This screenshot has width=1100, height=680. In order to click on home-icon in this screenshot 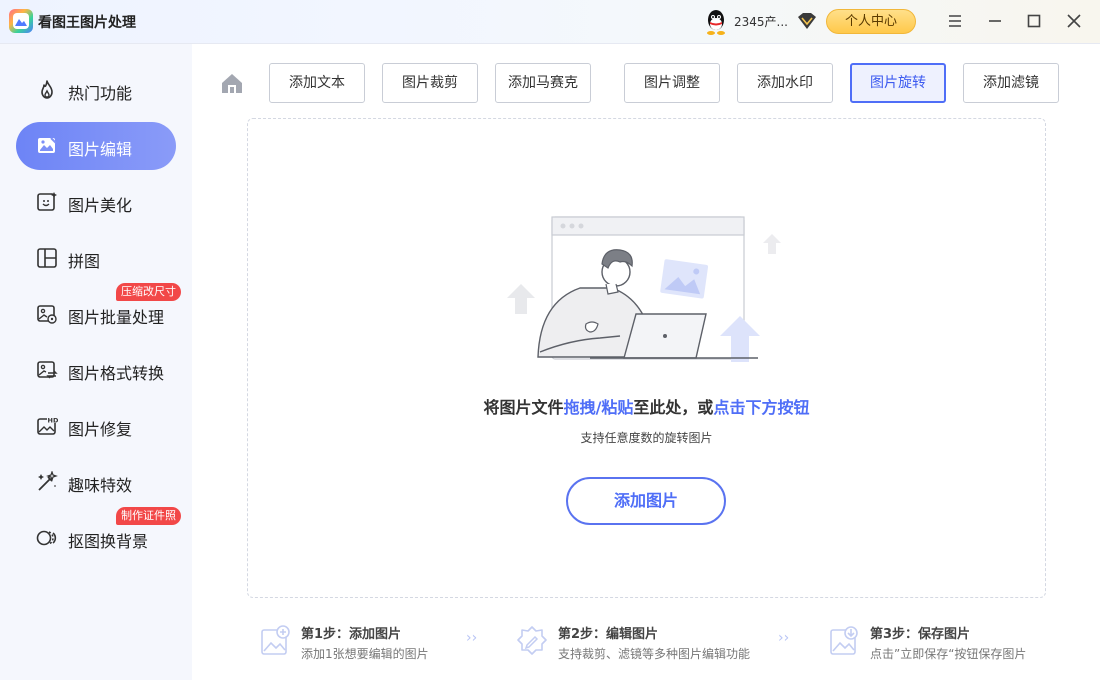, I will do `click(232, 83)`.